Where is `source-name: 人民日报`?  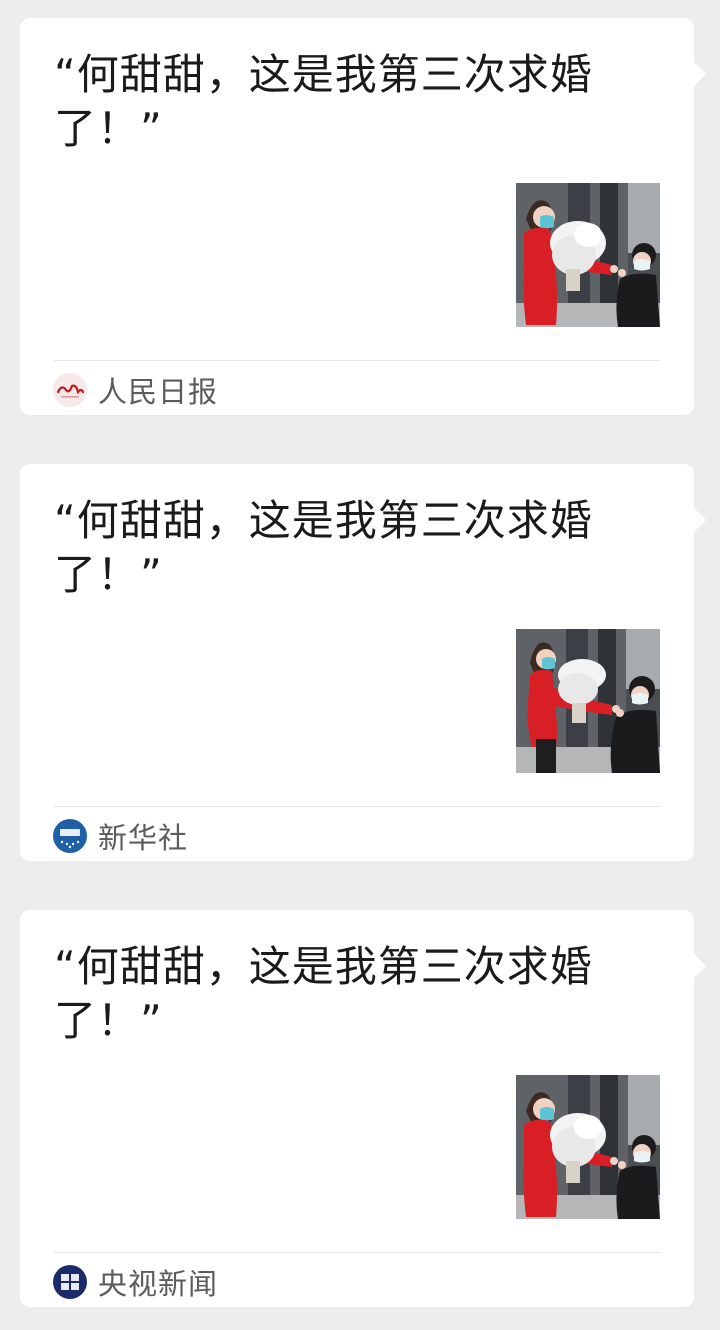
source-name: 人民日报 is located at coordinates (158, 392).